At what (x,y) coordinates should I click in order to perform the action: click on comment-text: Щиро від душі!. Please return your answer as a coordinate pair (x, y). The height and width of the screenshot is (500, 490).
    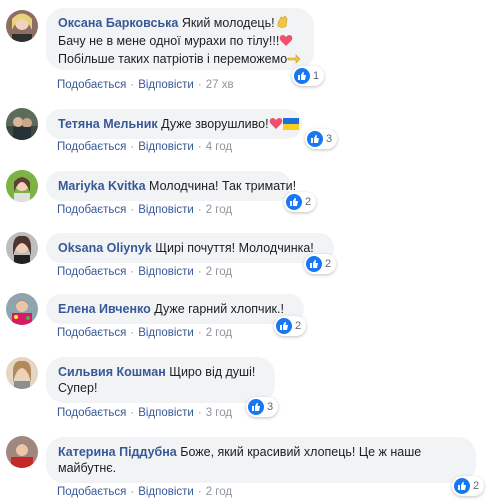
    Looking at the image, I should click on (212, 372).